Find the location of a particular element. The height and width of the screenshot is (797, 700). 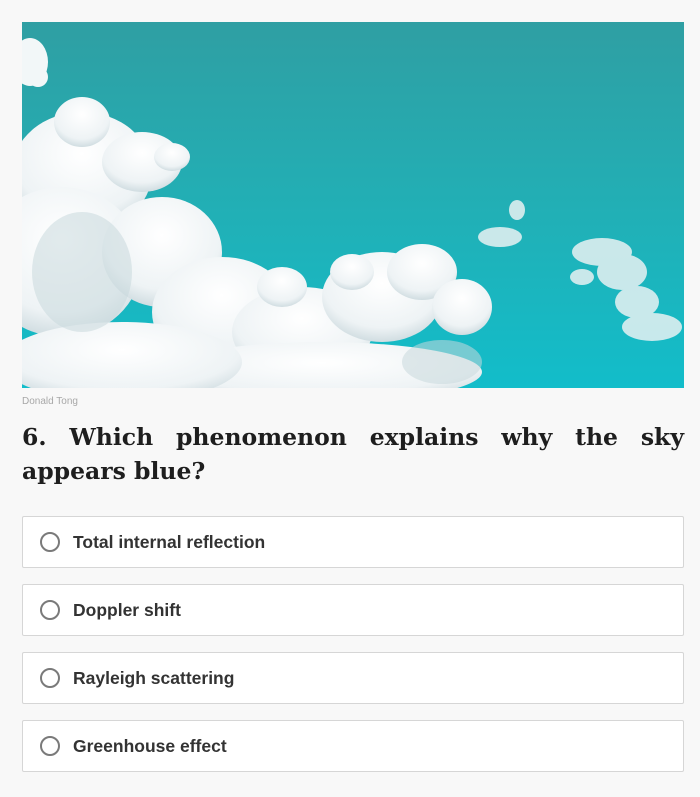

answer-option-total-internal-reflection: Total internal reflection is located at coordinates (353, 542).